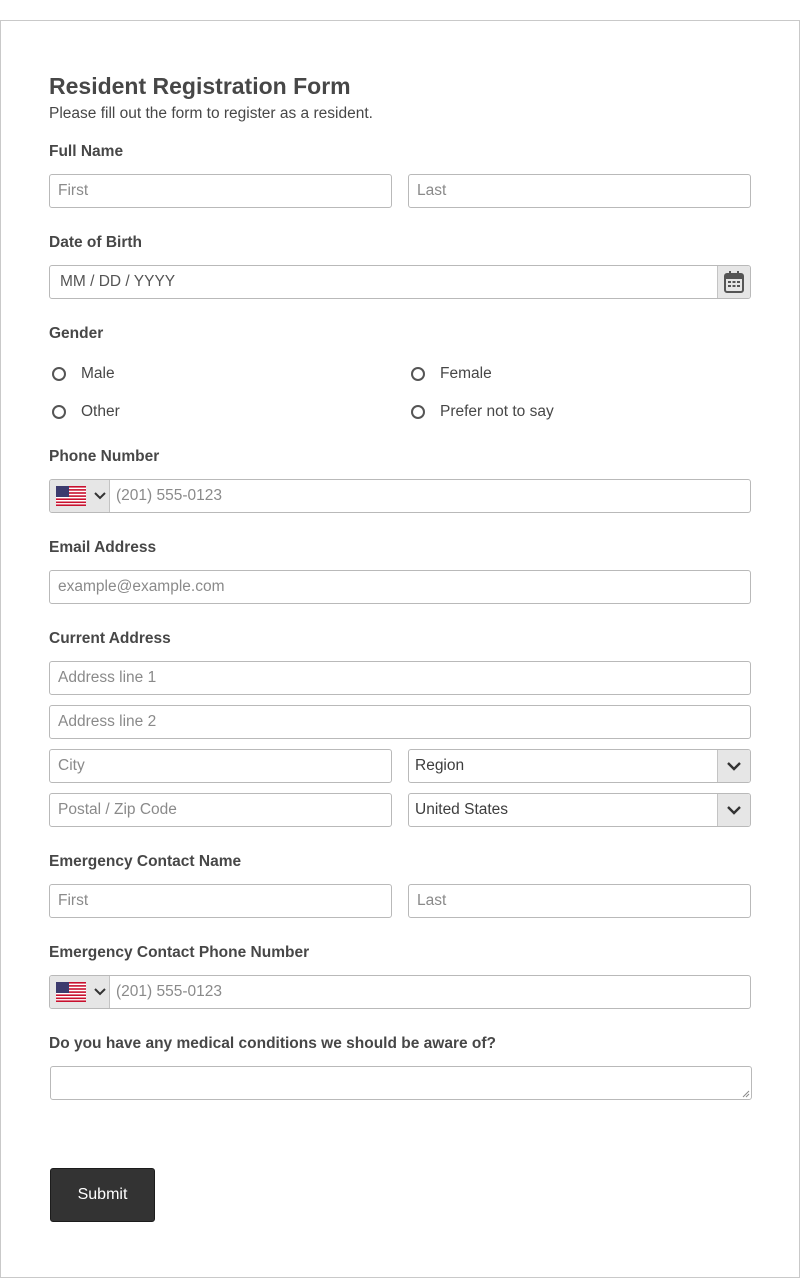 This screenshot has height=1278, width=800. What do you see at coordinates (200, 86) in the screenshot?
I see `form-title: Resident Registration Form` at bounding box center [200, 86].